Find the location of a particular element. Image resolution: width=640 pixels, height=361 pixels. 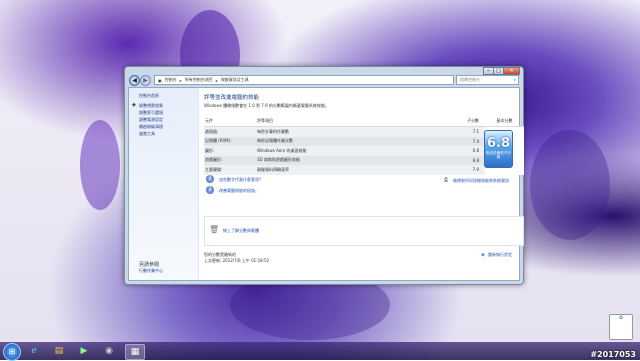

col-subscore: 子分數 is located at coordinates (466, 121).